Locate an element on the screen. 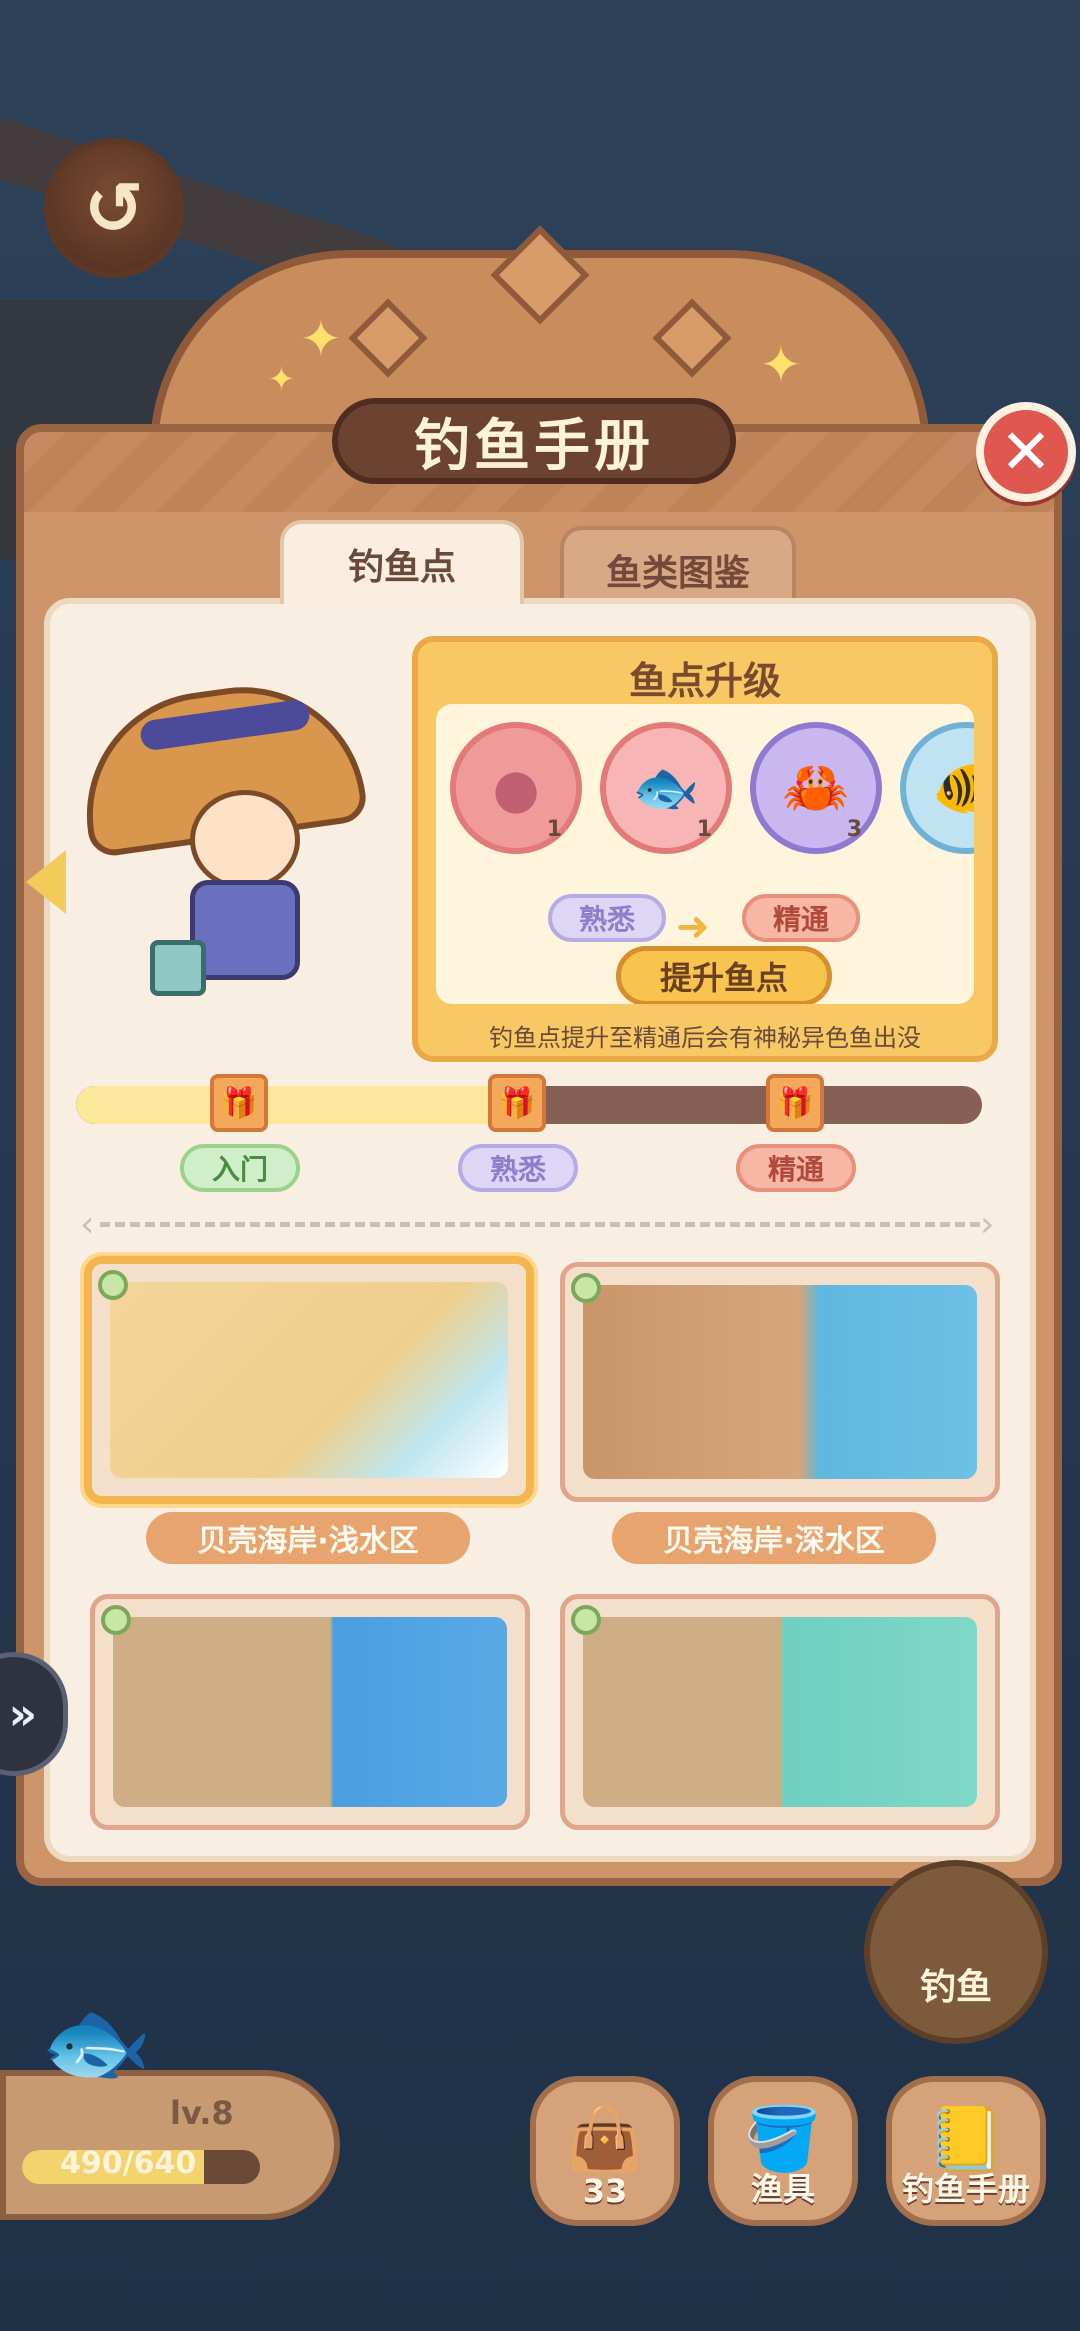  scroll-right-icon: › is located at coordinates (987, 1224).